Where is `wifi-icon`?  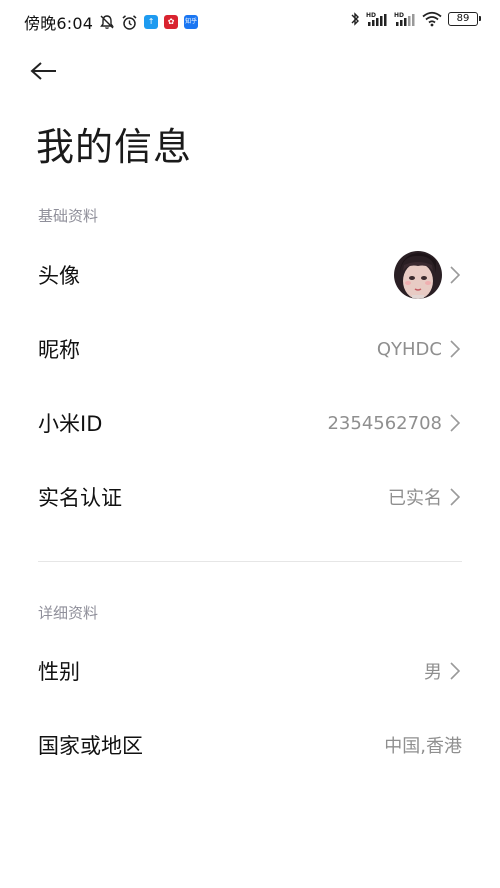 wifi-icon is located at coordinates (432, 19).